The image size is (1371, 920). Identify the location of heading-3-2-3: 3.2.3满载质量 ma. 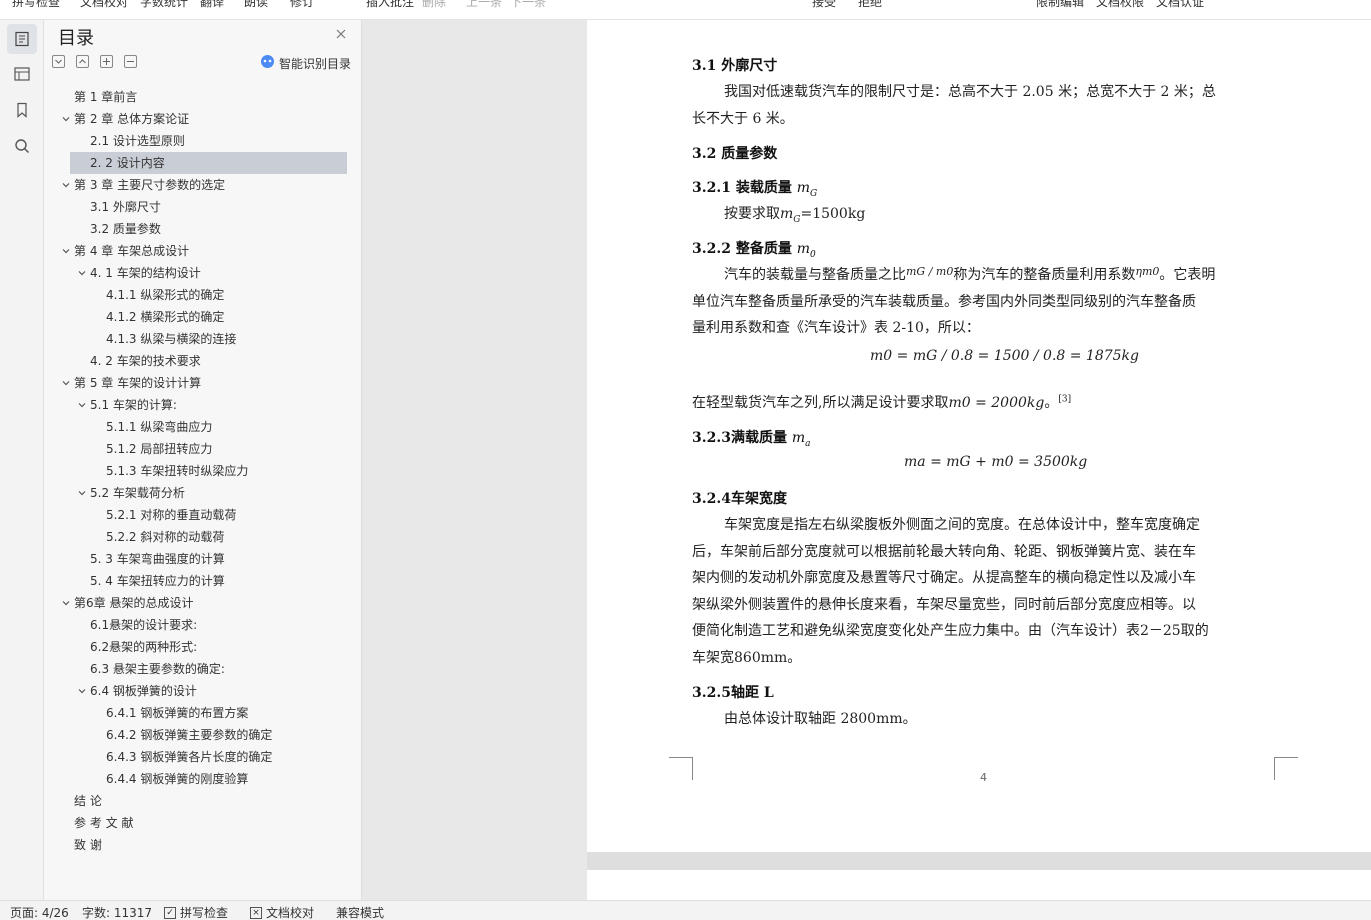
(751, 438).